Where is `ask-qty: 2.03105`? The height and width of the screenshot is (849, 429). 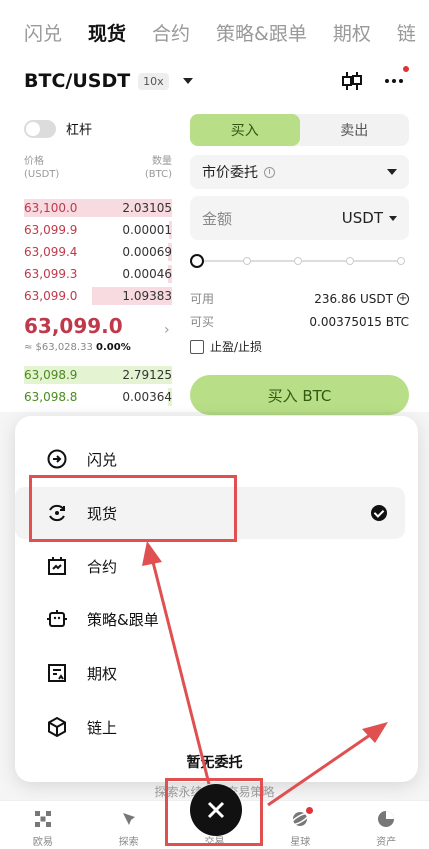
ask-qty: 2.03105 is located at coordinates (147, 208).